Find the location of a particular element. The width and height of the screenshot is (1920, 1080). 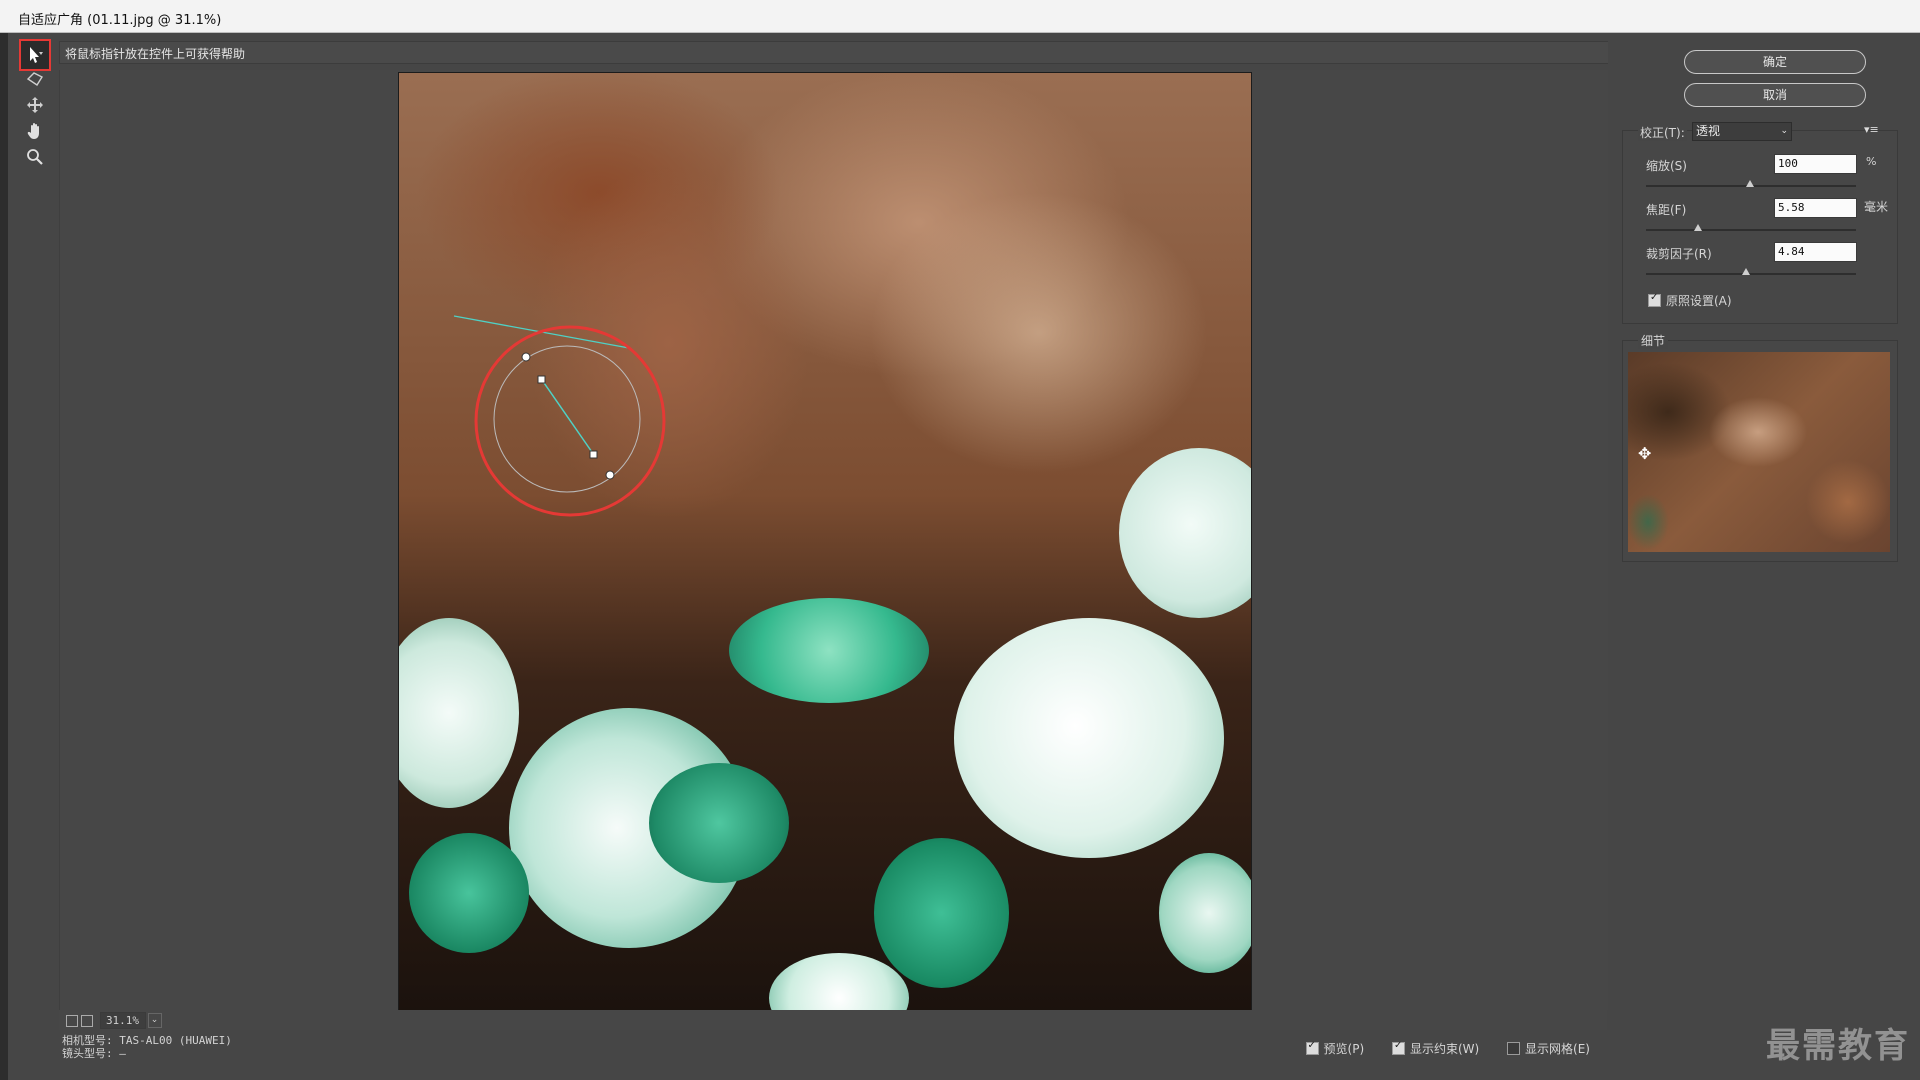

crop-label: 裁剪因子(R) is located at coordinates (1679, 254).